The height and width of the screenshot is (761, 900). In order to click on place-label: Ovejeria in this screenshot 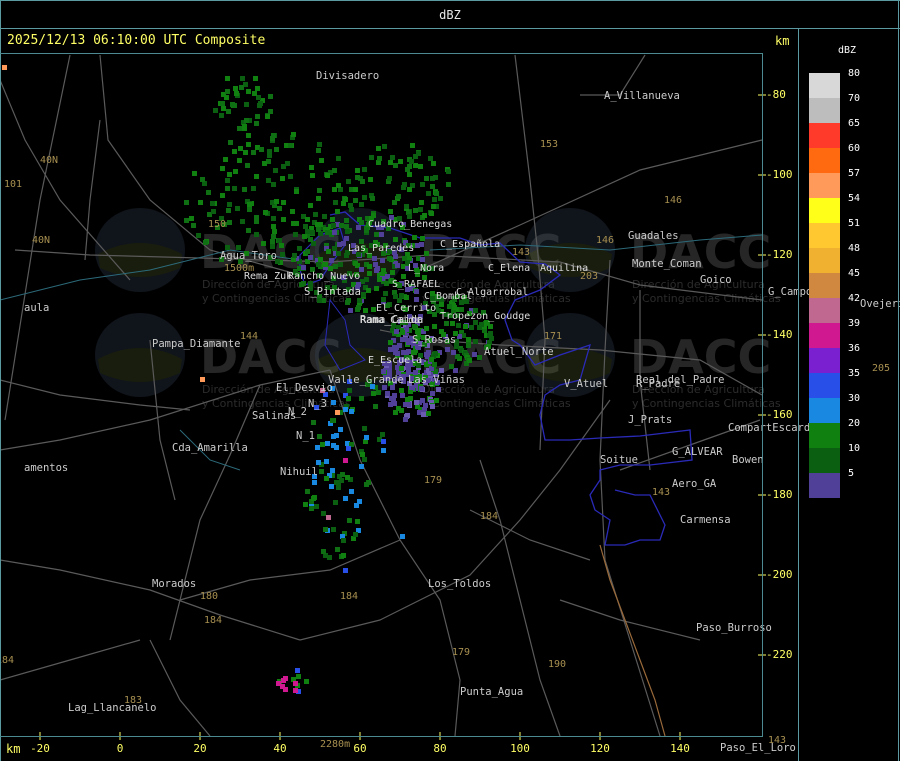, I will do `click(880, 304)`.